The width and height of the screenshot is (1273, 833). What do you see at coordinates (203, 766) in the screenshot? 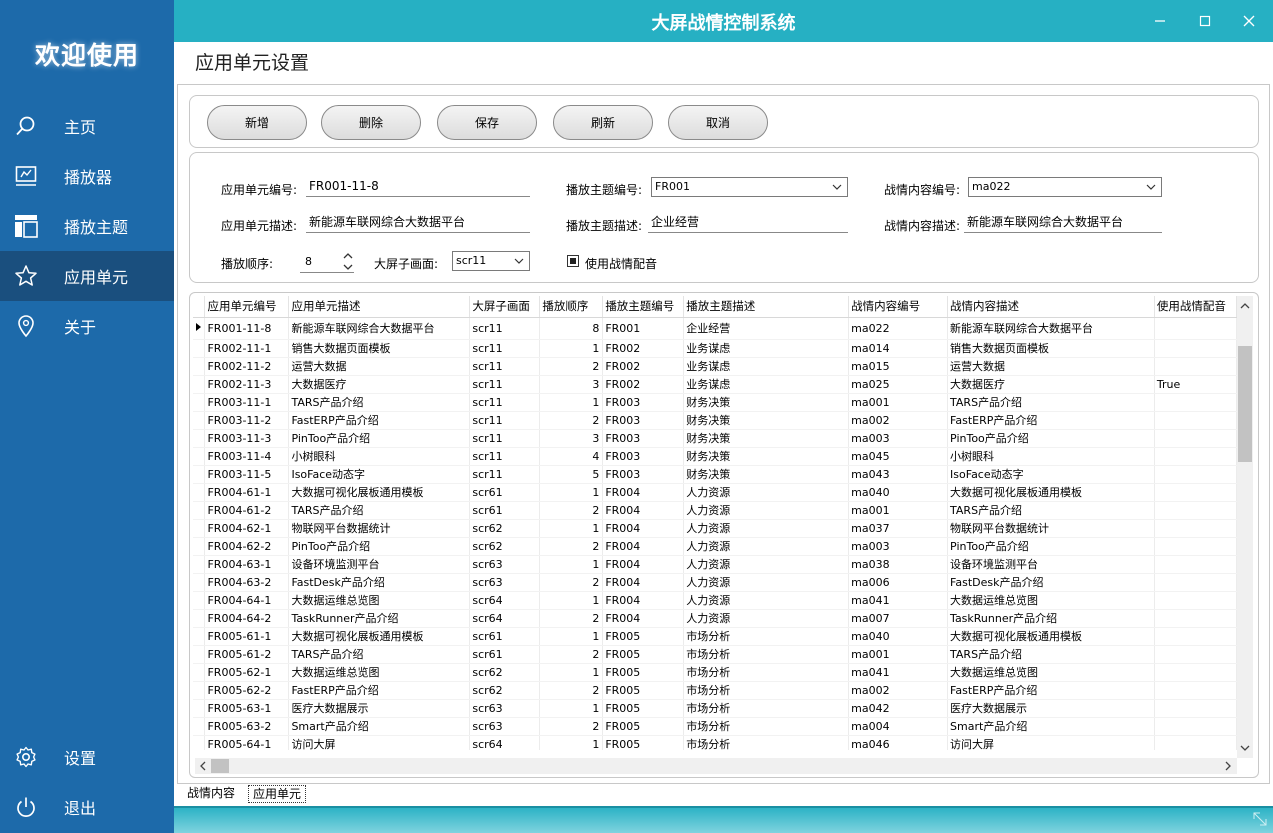
I see `chevron-left-icon` at bounding box center [203, 766].